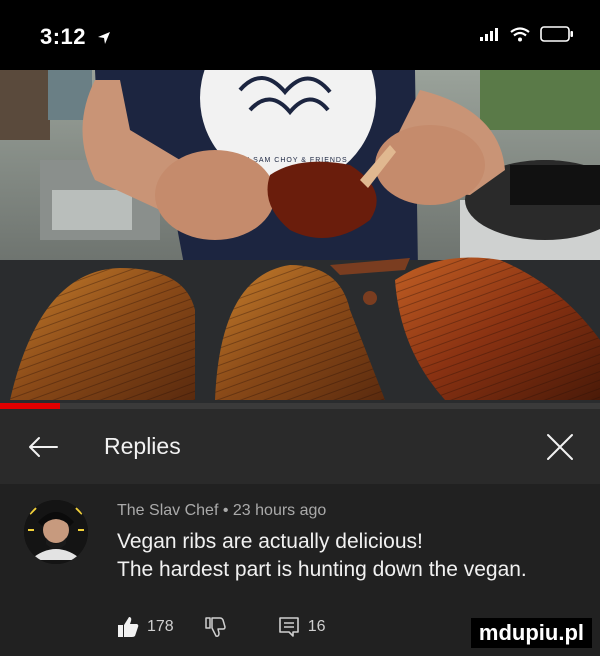 Image resolution: width=600 pixels, height=656 pixels. I want to click on avatar, so click(56, 532).